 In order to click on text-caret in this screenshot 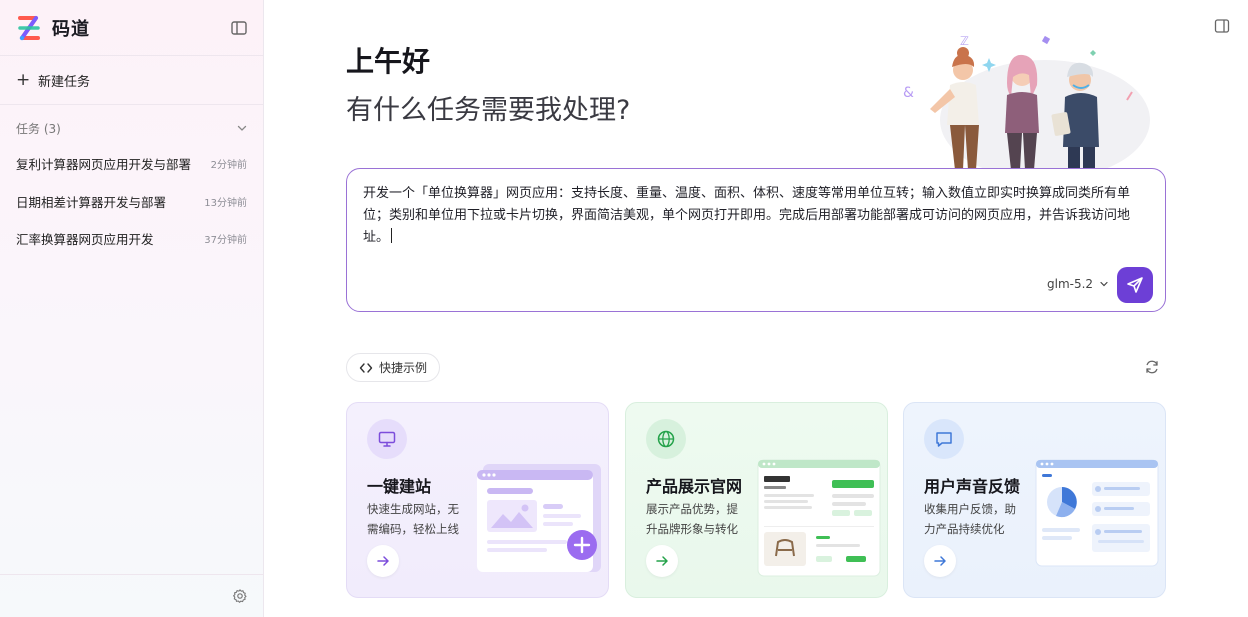, I will do `click(392, 235)`.